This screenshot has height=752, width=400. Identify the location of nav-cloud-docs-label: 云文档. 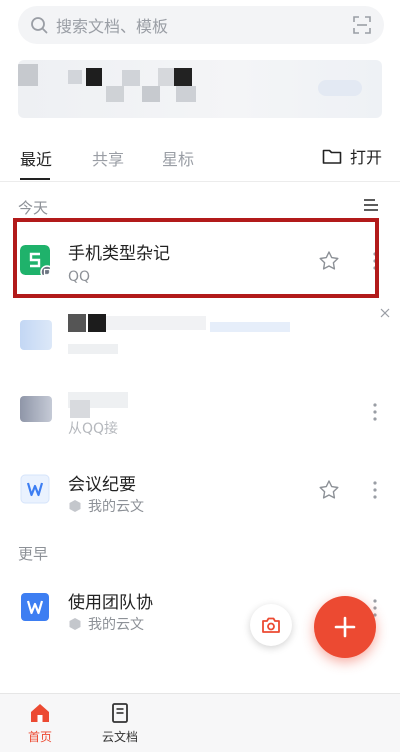
(119, 737).